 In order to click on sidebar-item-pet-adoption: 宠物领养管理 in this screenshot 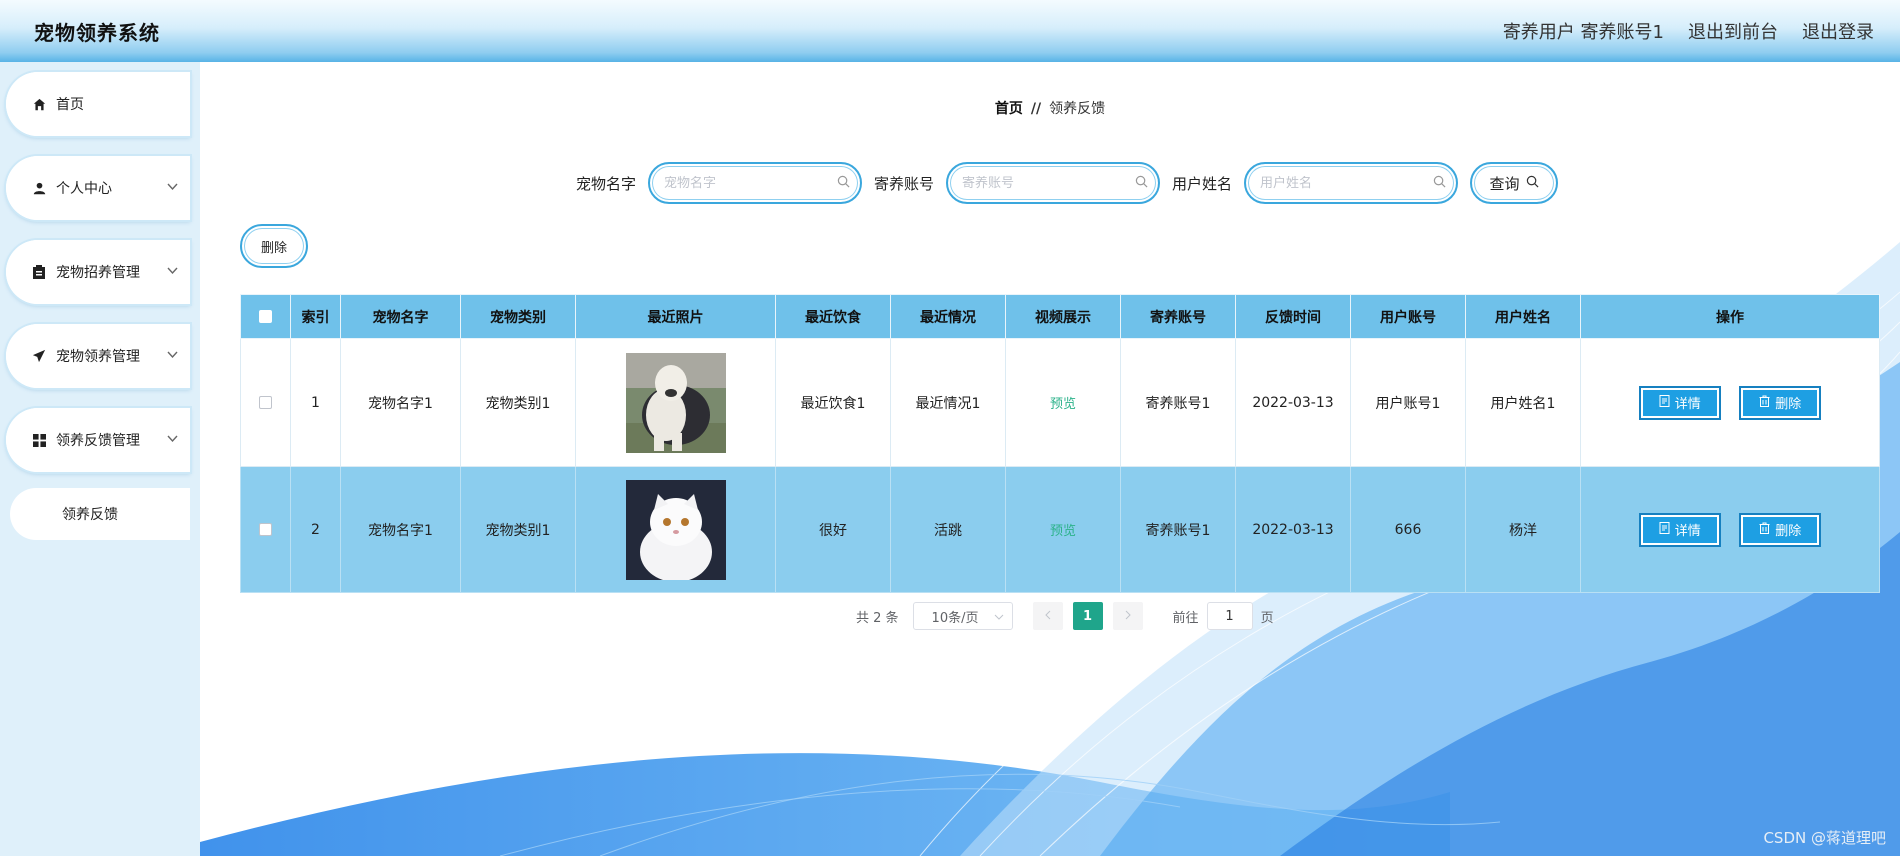, I will do `click(98, 356)`.